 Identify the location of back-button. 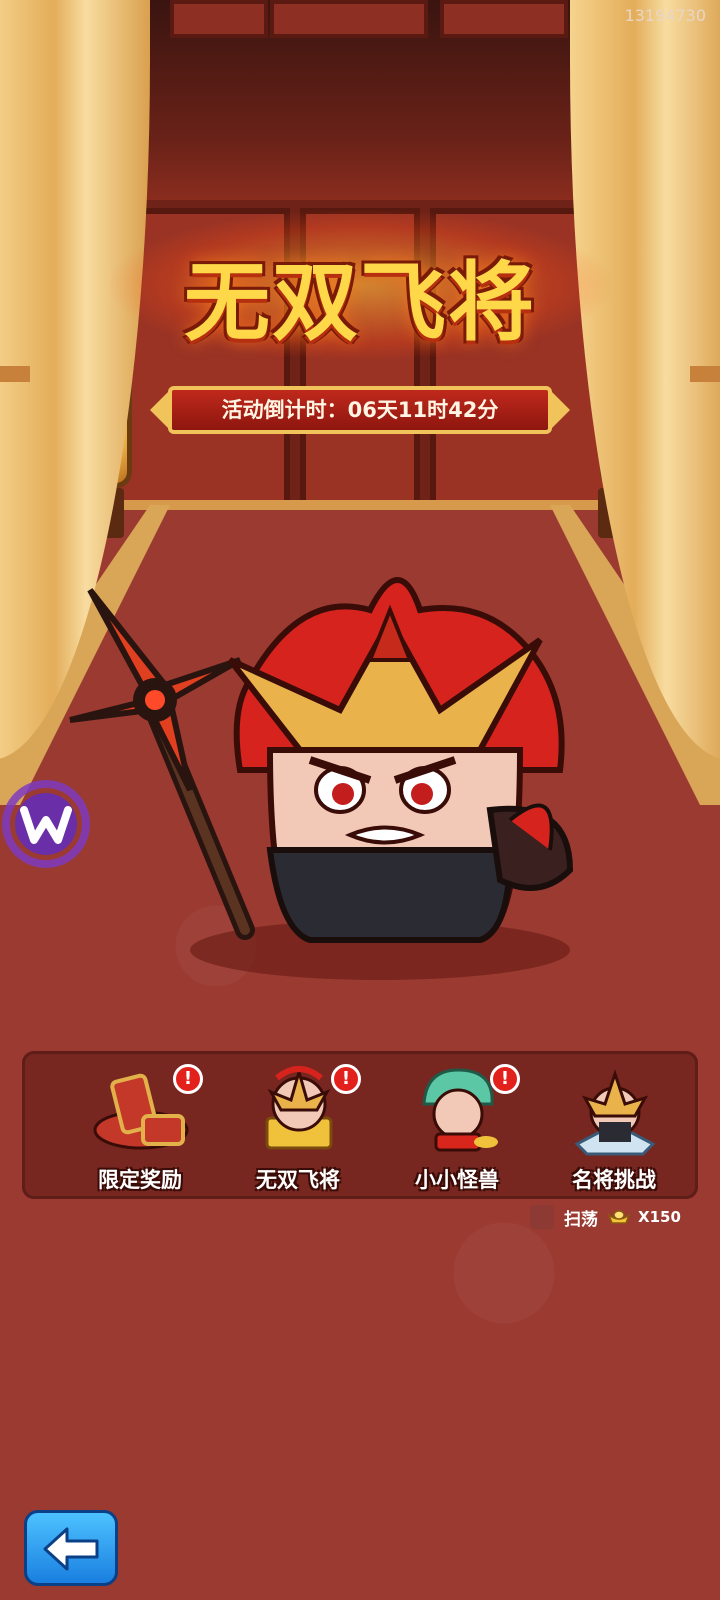
(71, 1548).